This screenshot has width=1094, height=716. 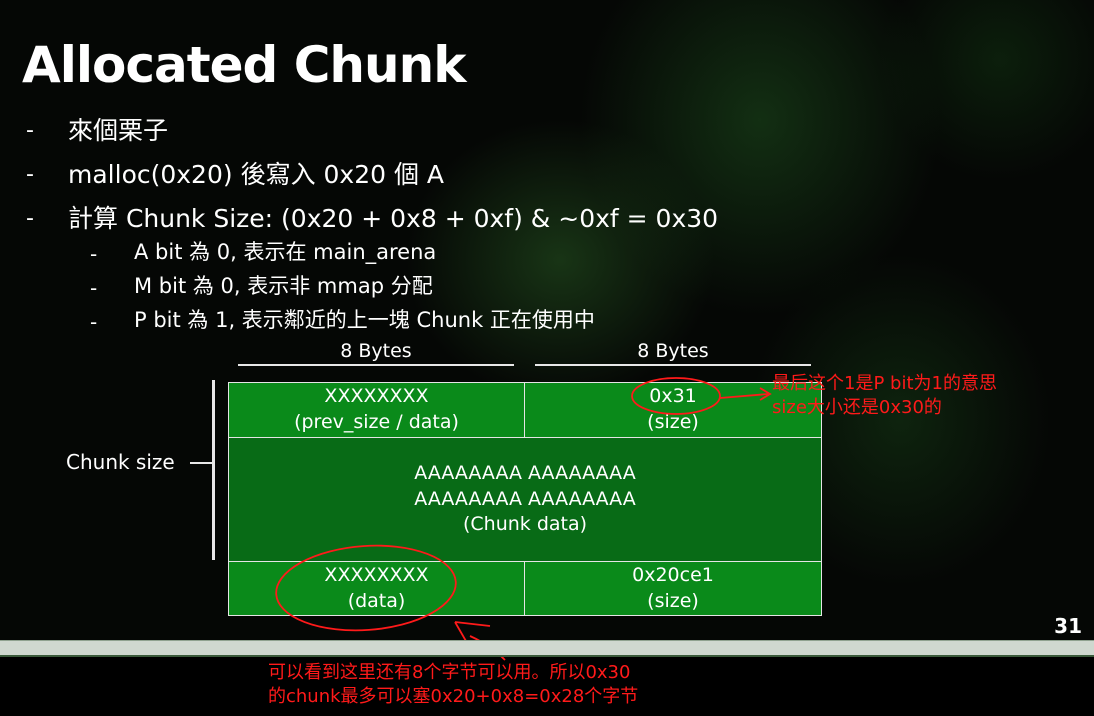 I want to click on cell-size-value: 0x31, so click(x=673, y=396).